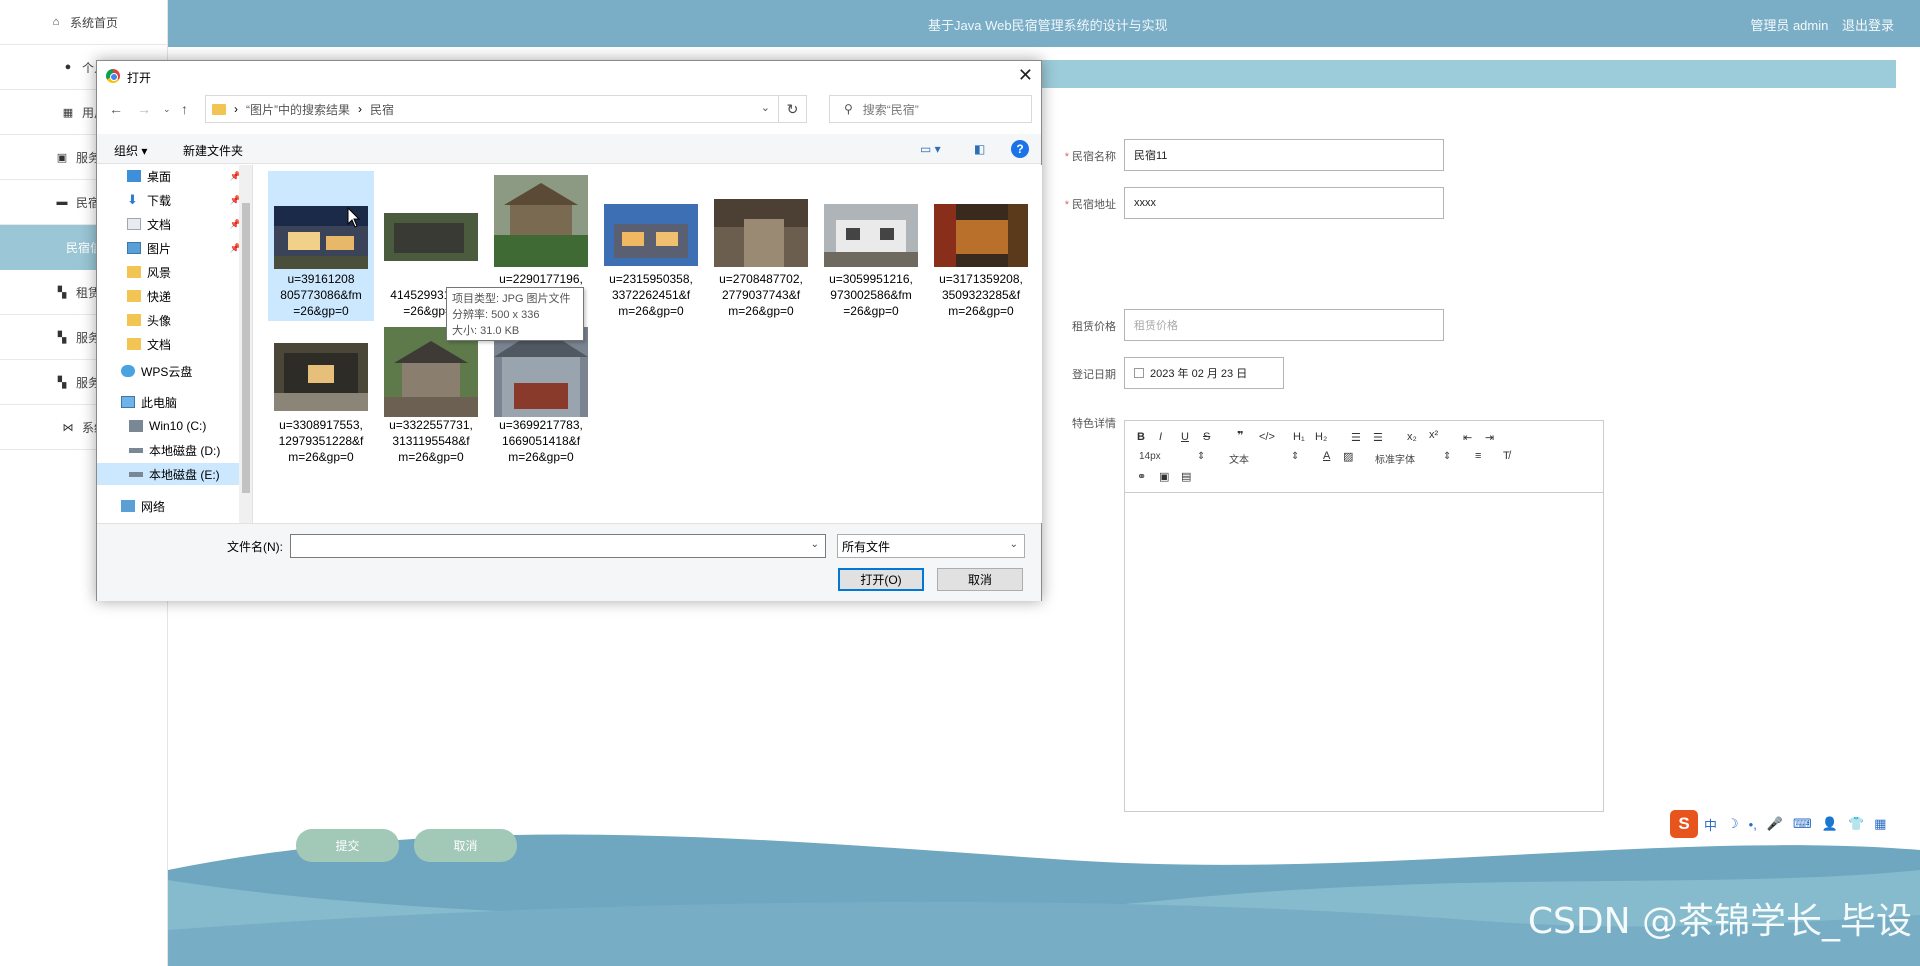 Image resolution: width=1920 pixels, height=966 pixels. What do you see at coordinates (1775, 824) in the screenshot?
I see `microphone-icon: 🎤` at bounding box center [1775, 824].